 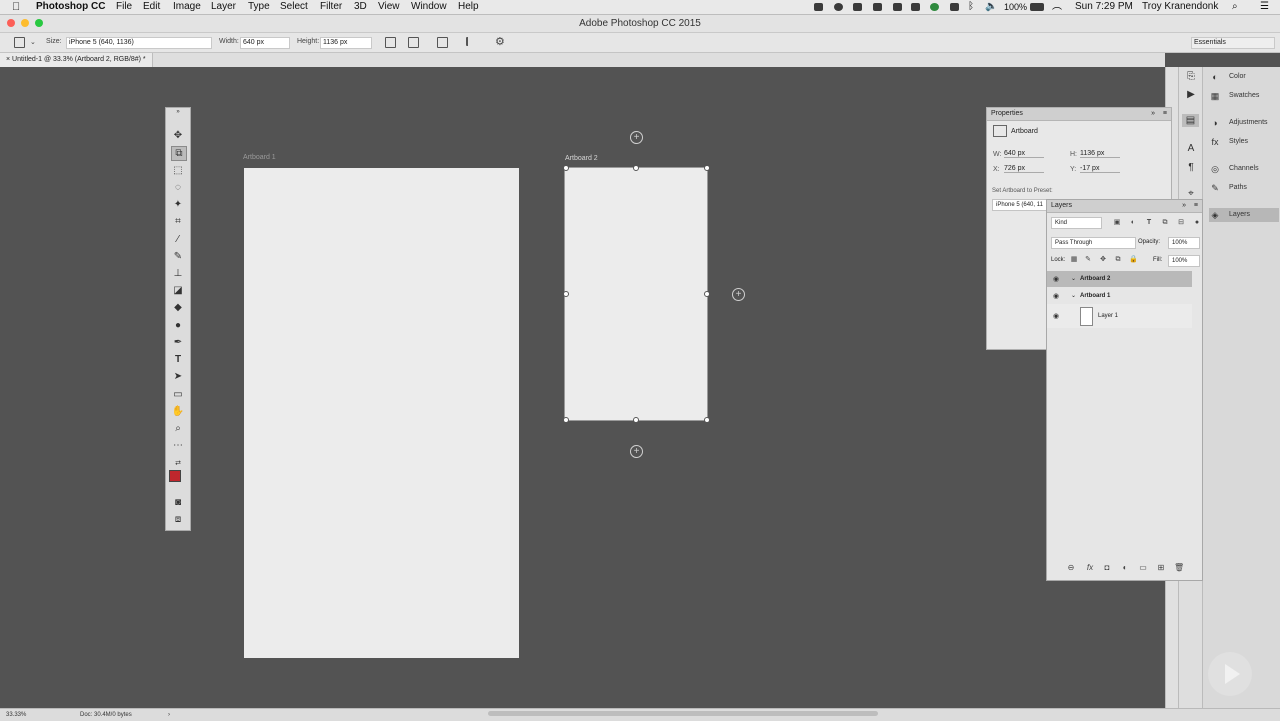 What do you see at coordinates (178, 290) in the screenshot?
I see `eraser-tool-icon: ◪` at bounding box center [178, 290].